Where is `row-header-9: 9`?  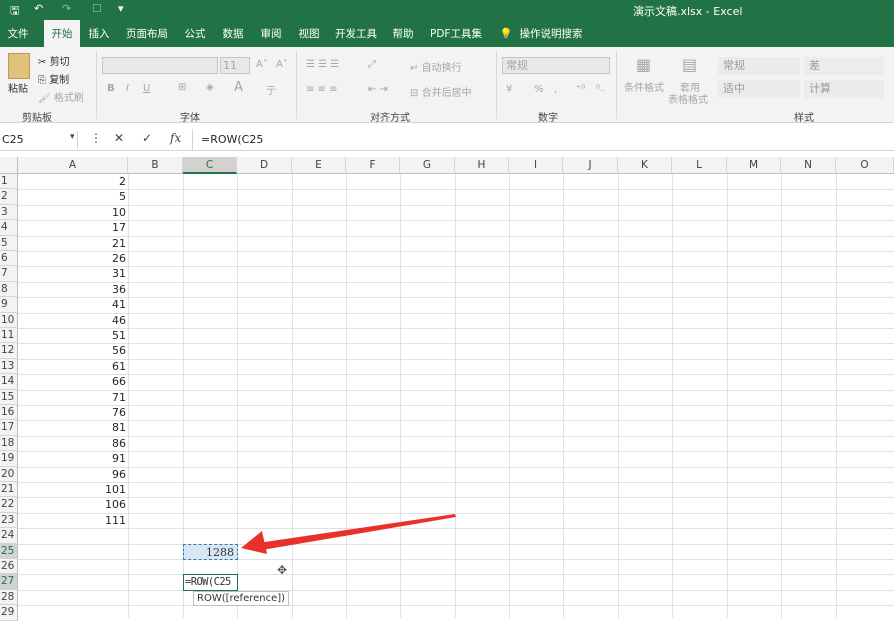 row-header-9: 9 is located at coordinates (9, 305).